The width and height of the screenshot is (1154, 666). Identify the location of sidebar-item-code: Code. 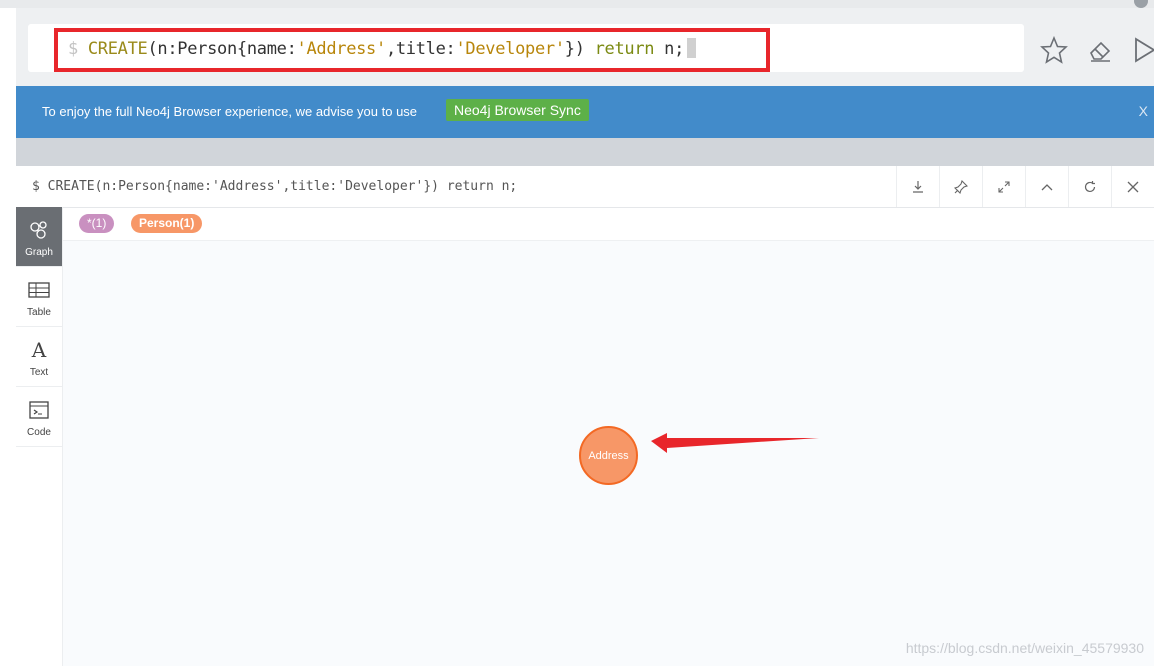
(39, 417).